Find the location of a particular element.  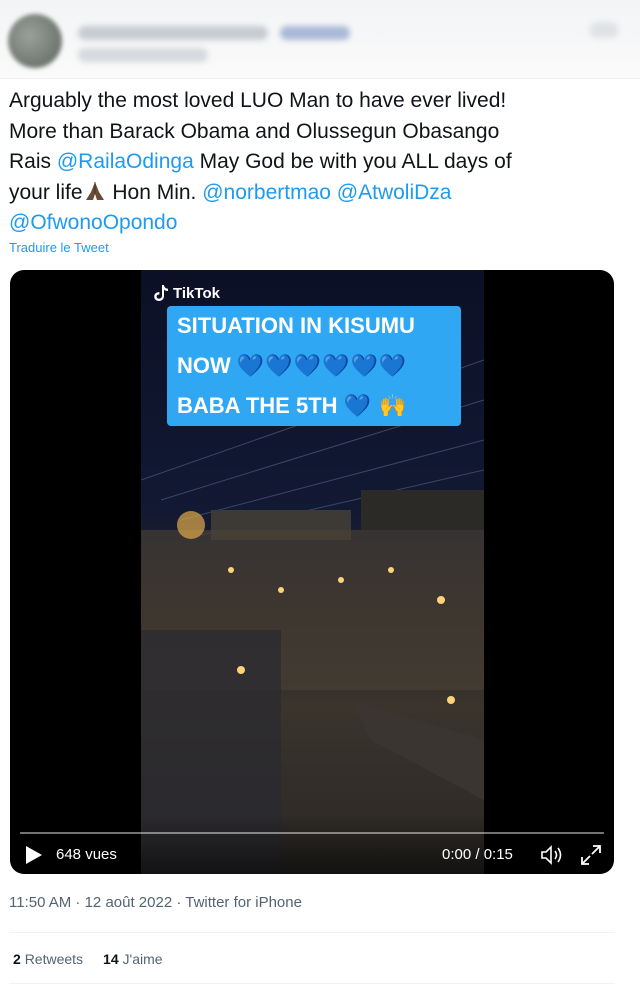

caption-line: BABA THE 5TH 💙 🙌 is located at coordinates (314, 406).